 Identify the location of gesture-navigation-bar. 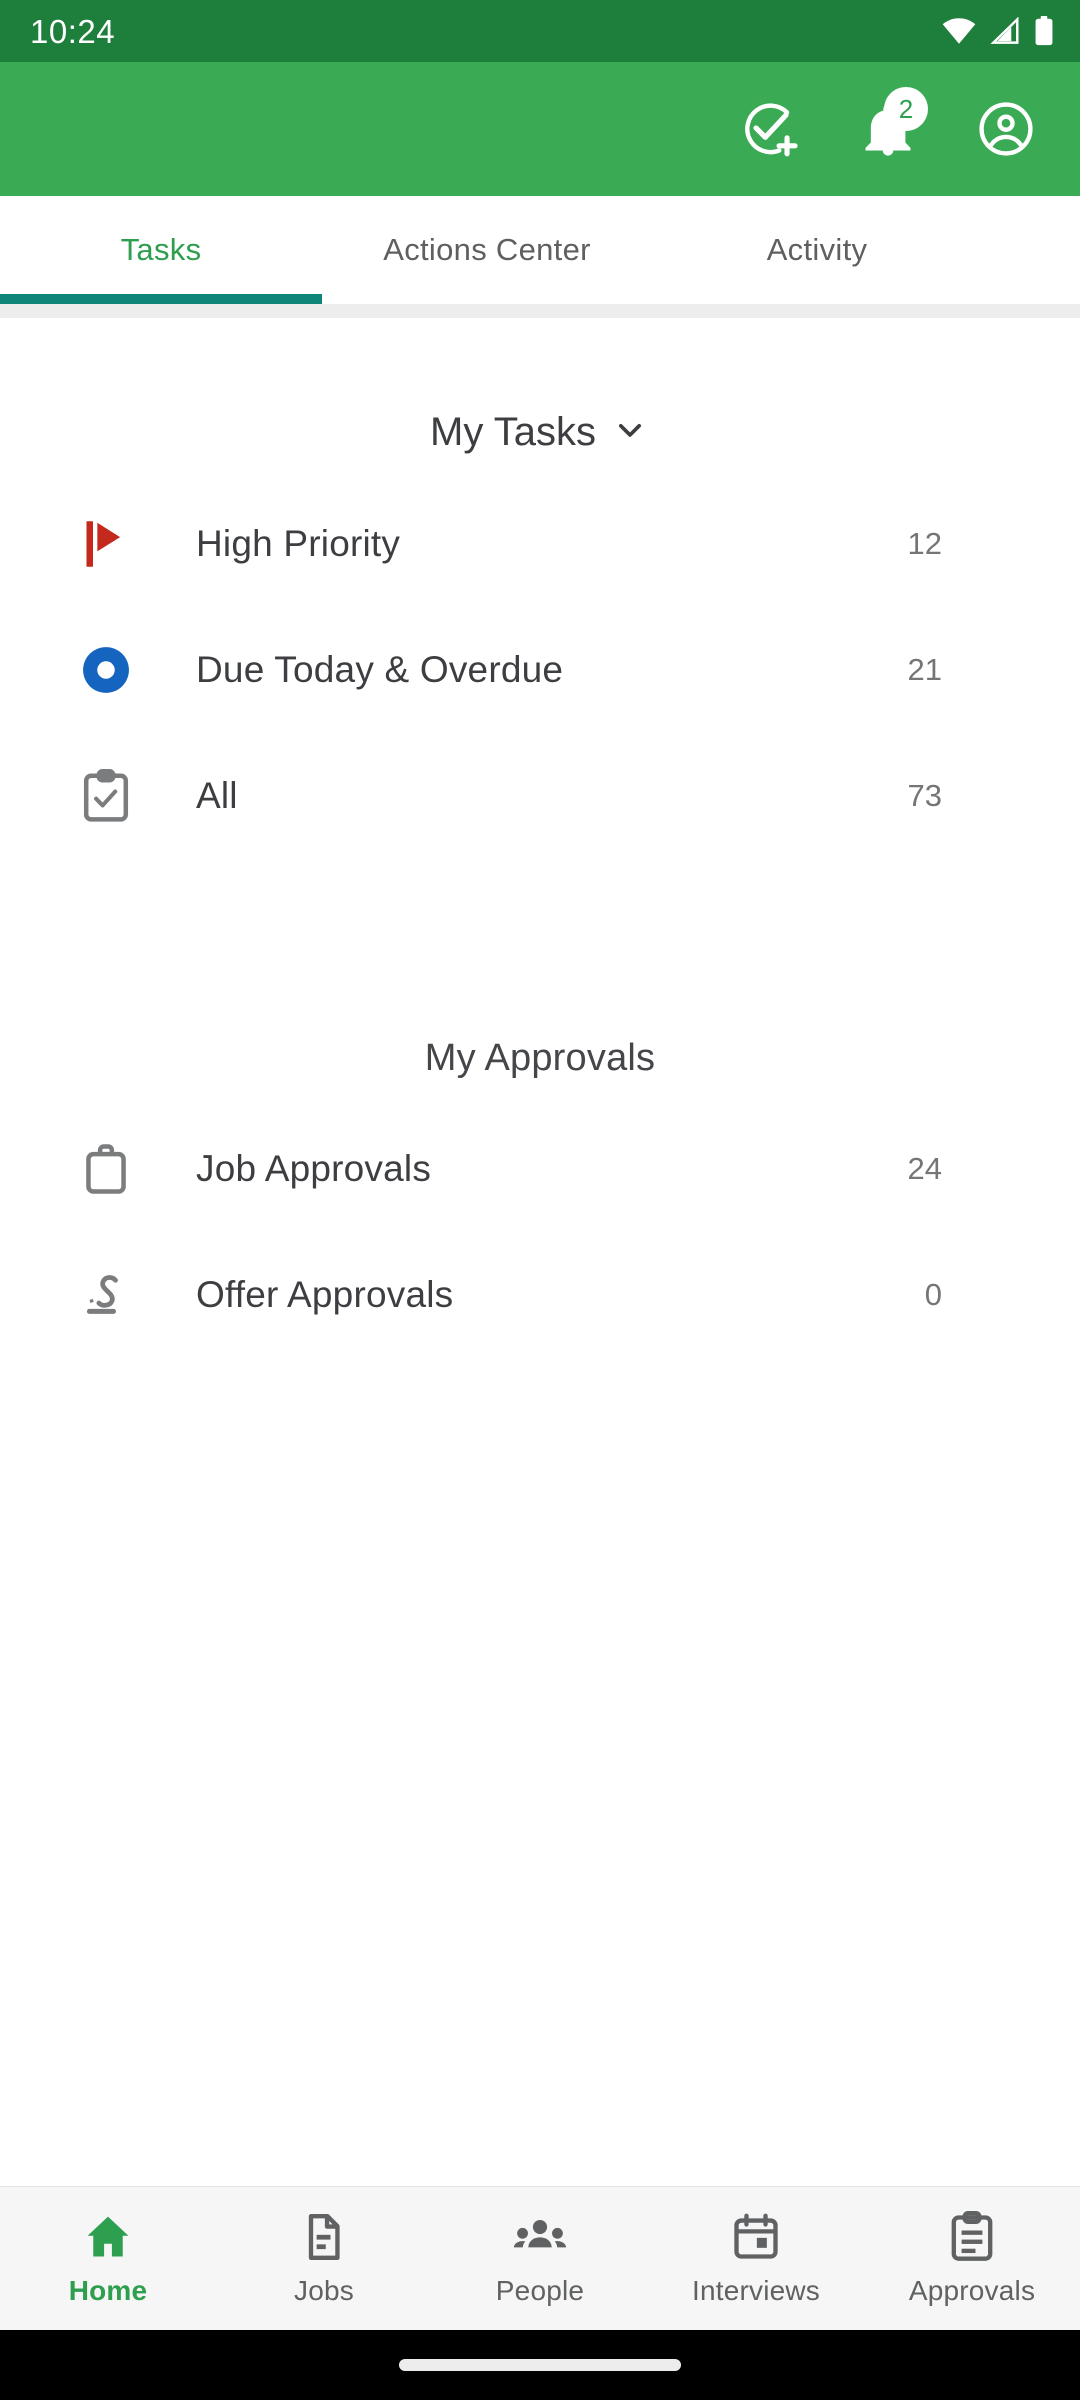
(540, 2365).